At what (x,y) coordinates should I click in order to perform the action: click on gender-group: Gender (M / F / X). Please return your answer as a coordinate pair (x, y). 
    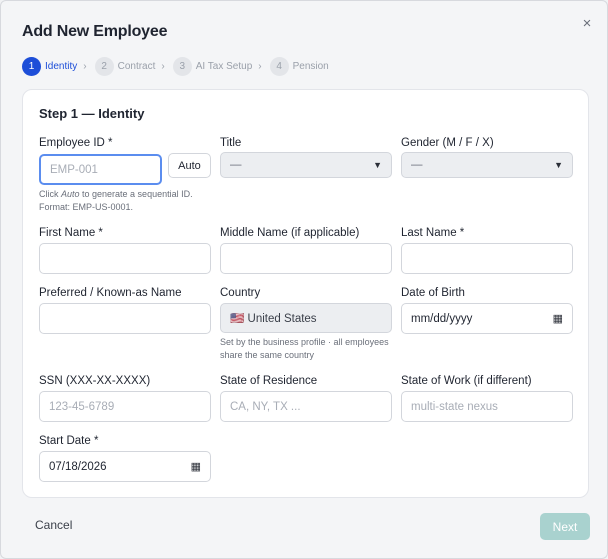
    Looking at the image, I should click on (447, 144).